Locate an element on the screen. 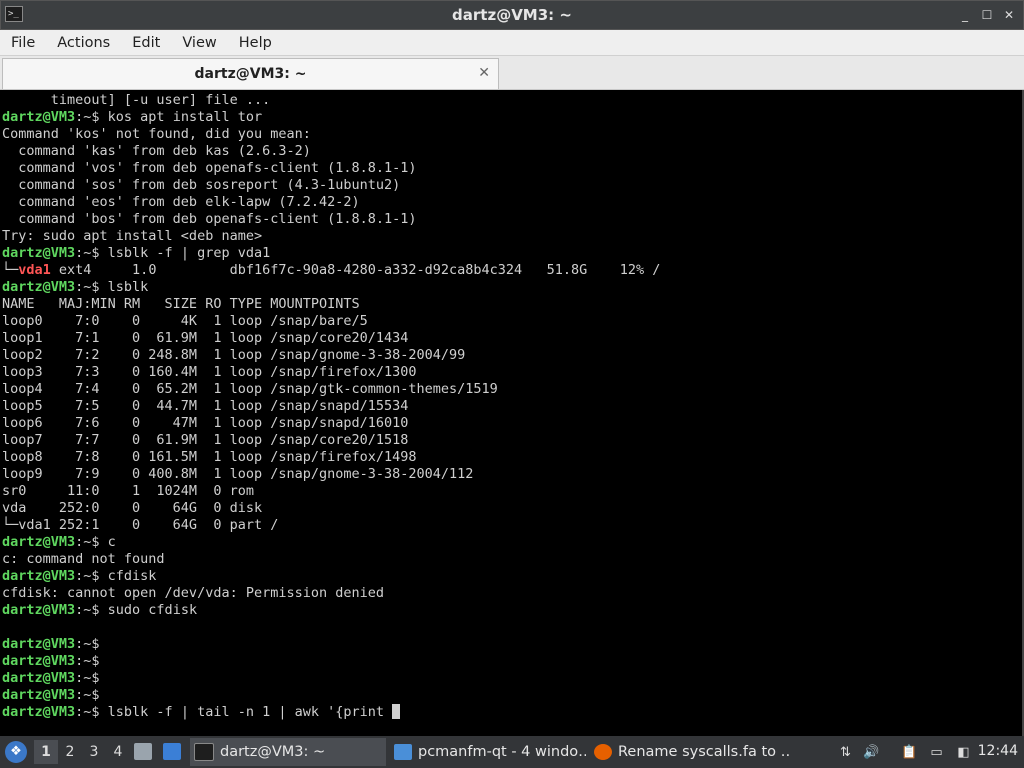 Image resolution: width=1024 pixels, height=768 pixels. close-button: ✕ is located at coordinates (1009, 15).